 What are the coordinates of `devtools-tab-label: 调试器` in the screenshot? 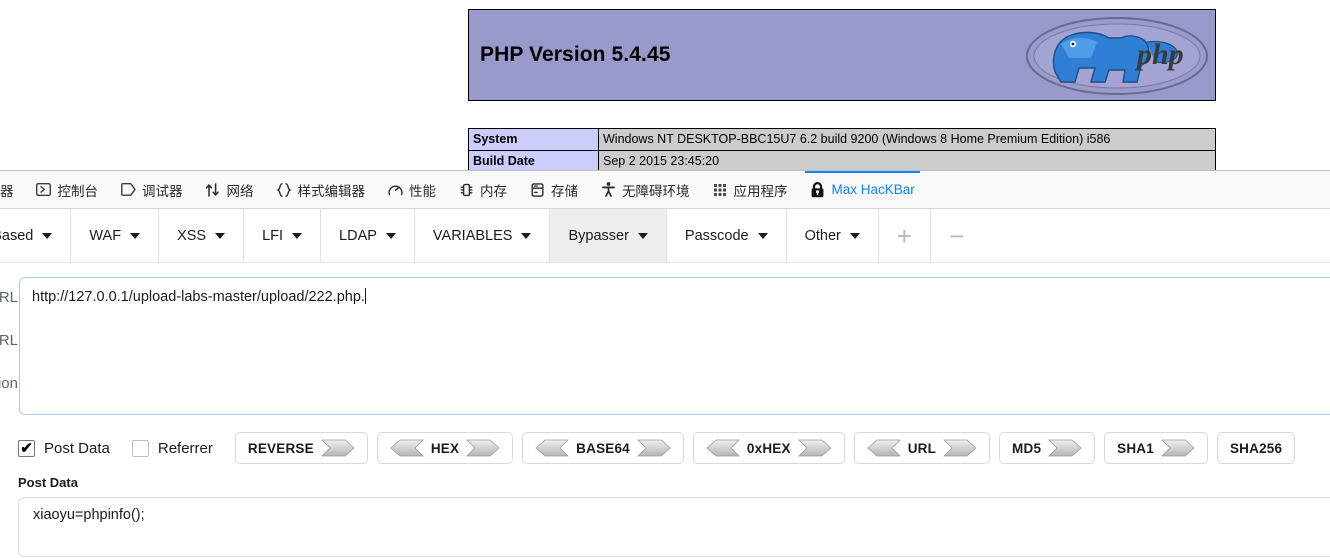 It's located at (162, 191).